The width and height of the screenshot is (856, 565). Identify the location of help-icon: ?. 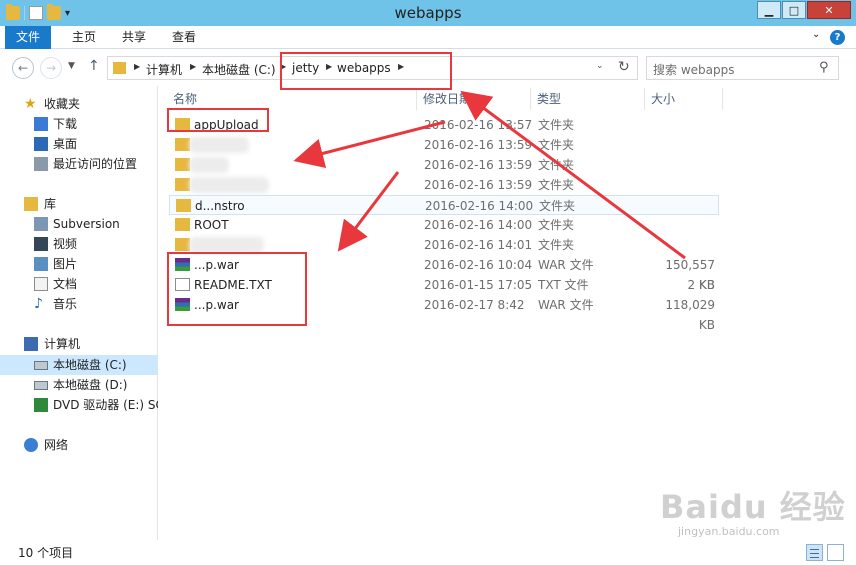
(837, 37).